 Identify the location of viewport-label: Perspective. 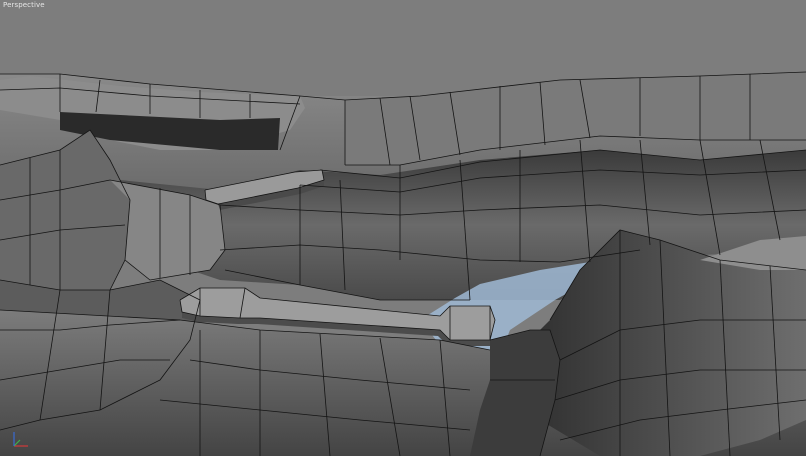
(24, 5).